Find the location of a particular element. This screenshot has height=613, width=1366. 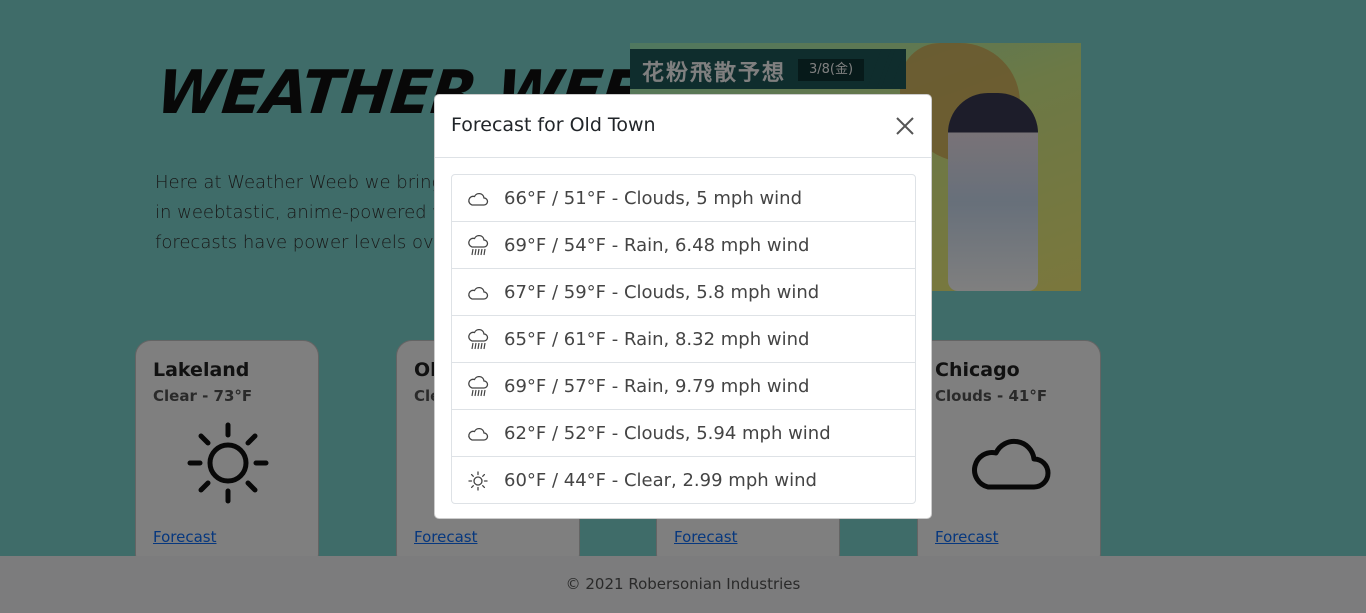

forecast-item: 69°F / 57°F - Rain, 9.79 mph wind is located at coordinates (683, 386).